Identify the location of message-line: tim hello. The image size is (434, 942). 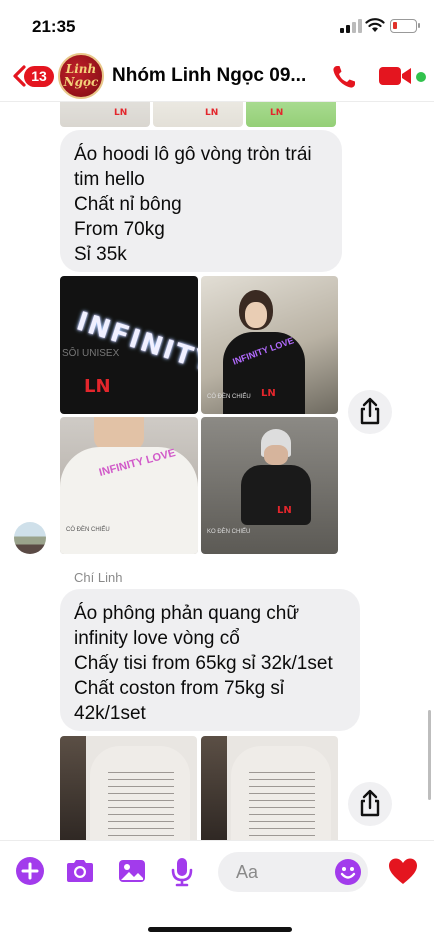
(109, 179).